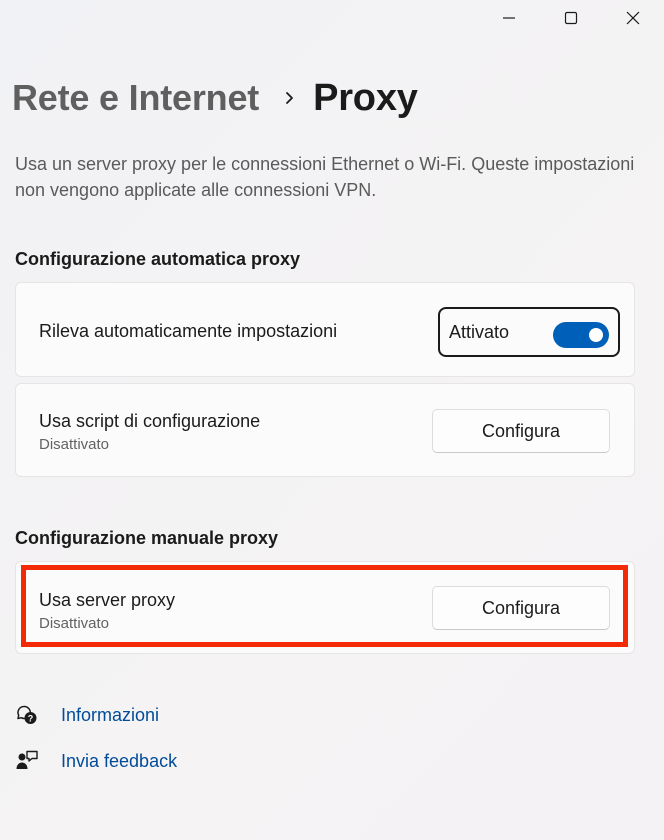 This screenshot has height=840, width=664. I want to click on section-title-auto-proxy: Configurazione automatica proxy, so click(158, 259).